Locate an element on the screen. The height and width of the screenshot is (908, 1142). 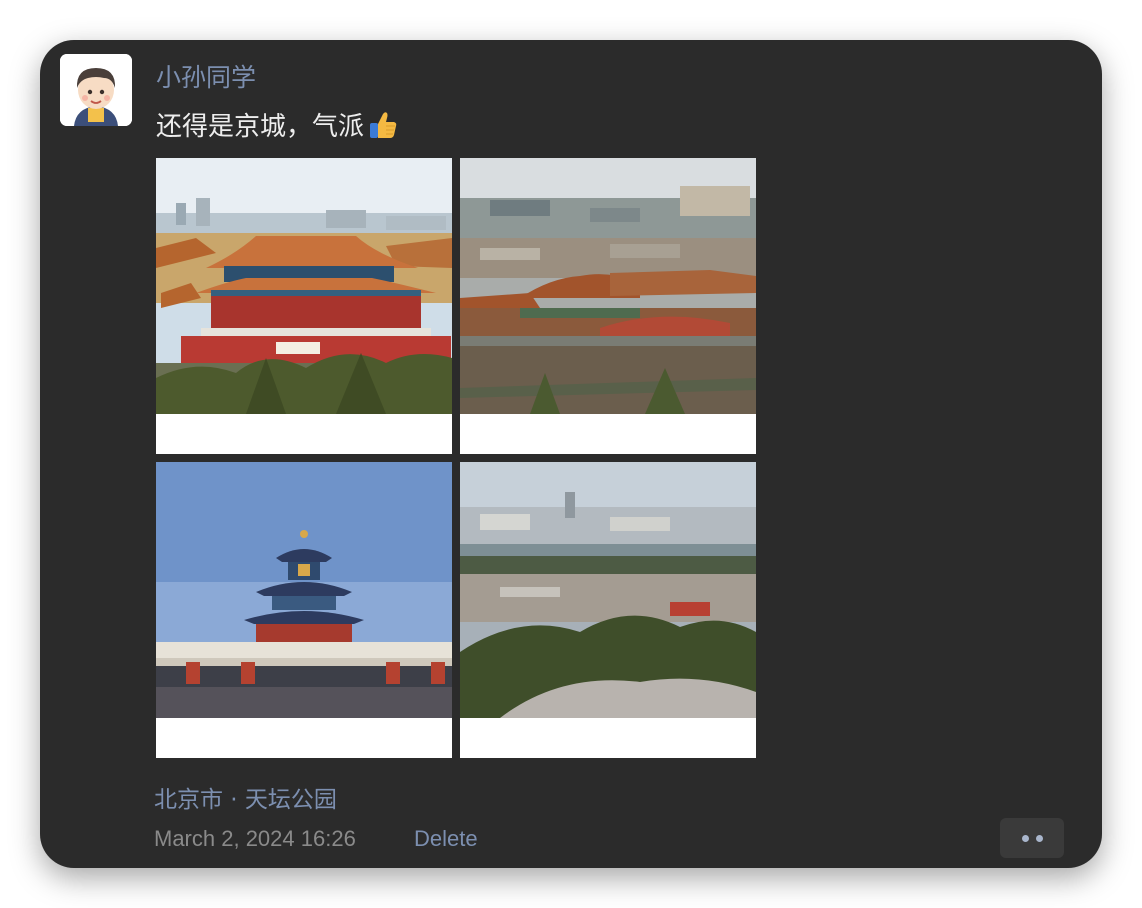
cartoon-boy-avatar-icon is located at coordinates (96, 90).